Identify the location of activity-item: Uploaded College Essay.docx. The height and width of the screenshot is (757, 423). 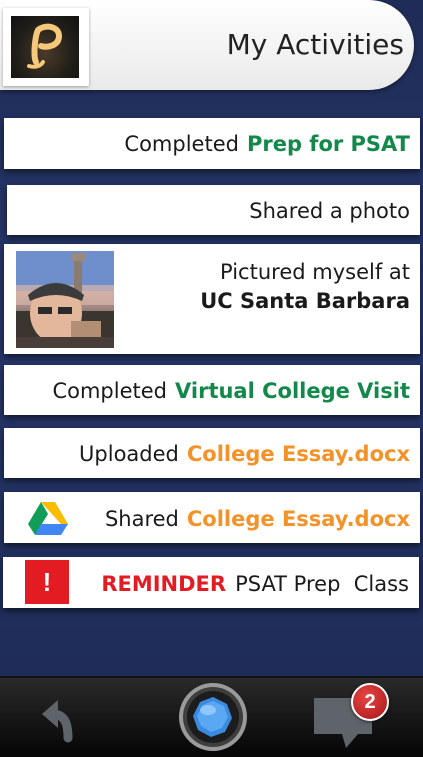
(212, 453).